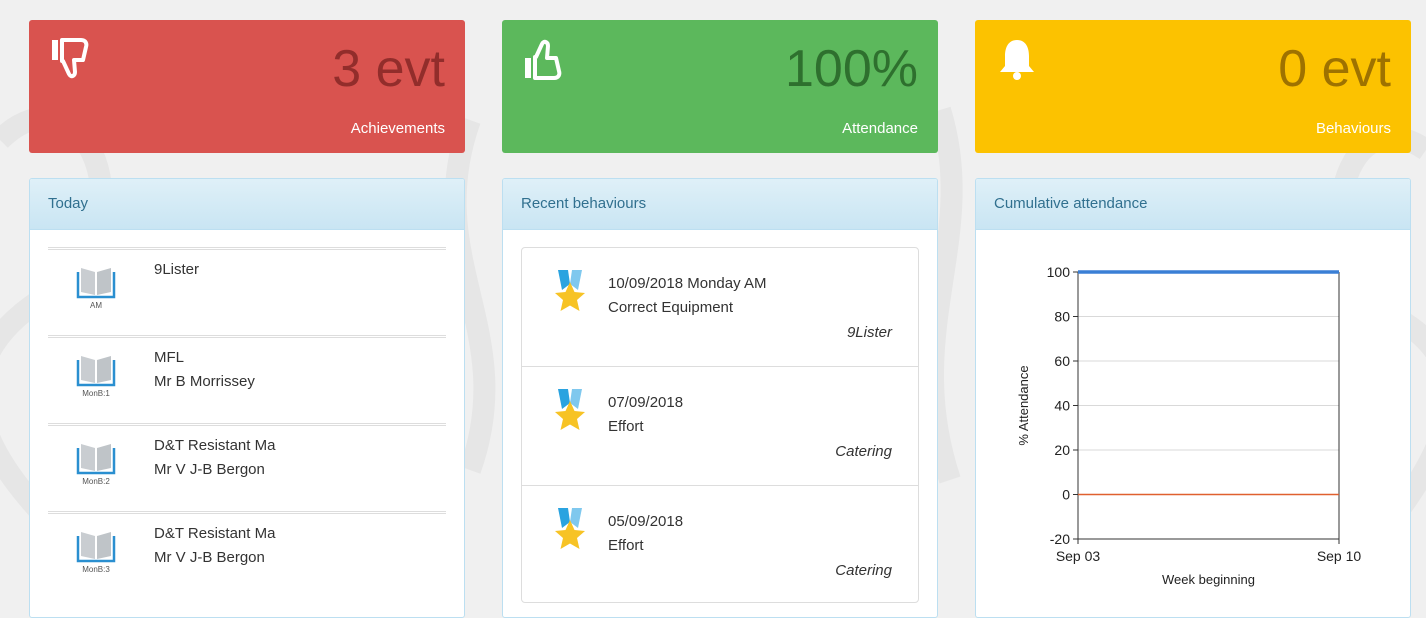 Image resolution: width=1426 pixels, height=618 pixels. Describe the element at coordinates (1062, 406) in the screenshot. I see `chart-y-tick-label: 40` at that location.